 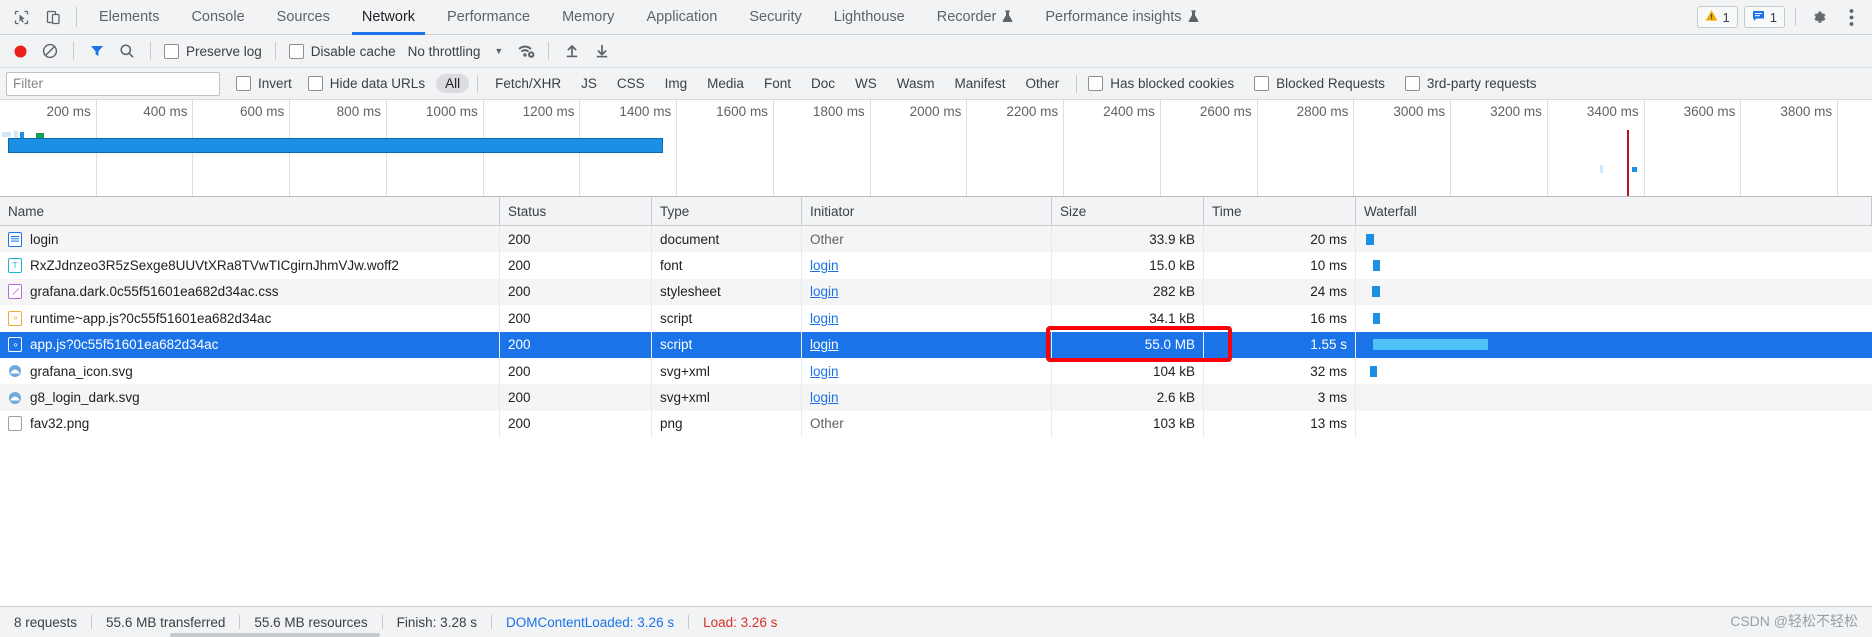 I want to click on cell-time: 16 ms, so click(x=1280, y=318).